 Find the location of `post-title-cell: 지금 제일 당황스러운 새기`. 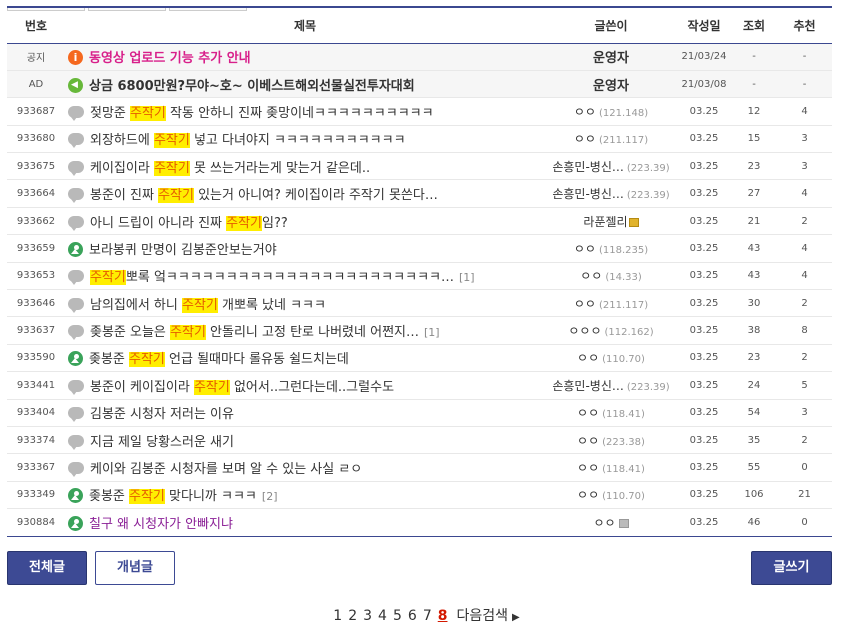

post-title-cell: 지금 제일 당황스러운 새기 is located at coordinates (305, 439).